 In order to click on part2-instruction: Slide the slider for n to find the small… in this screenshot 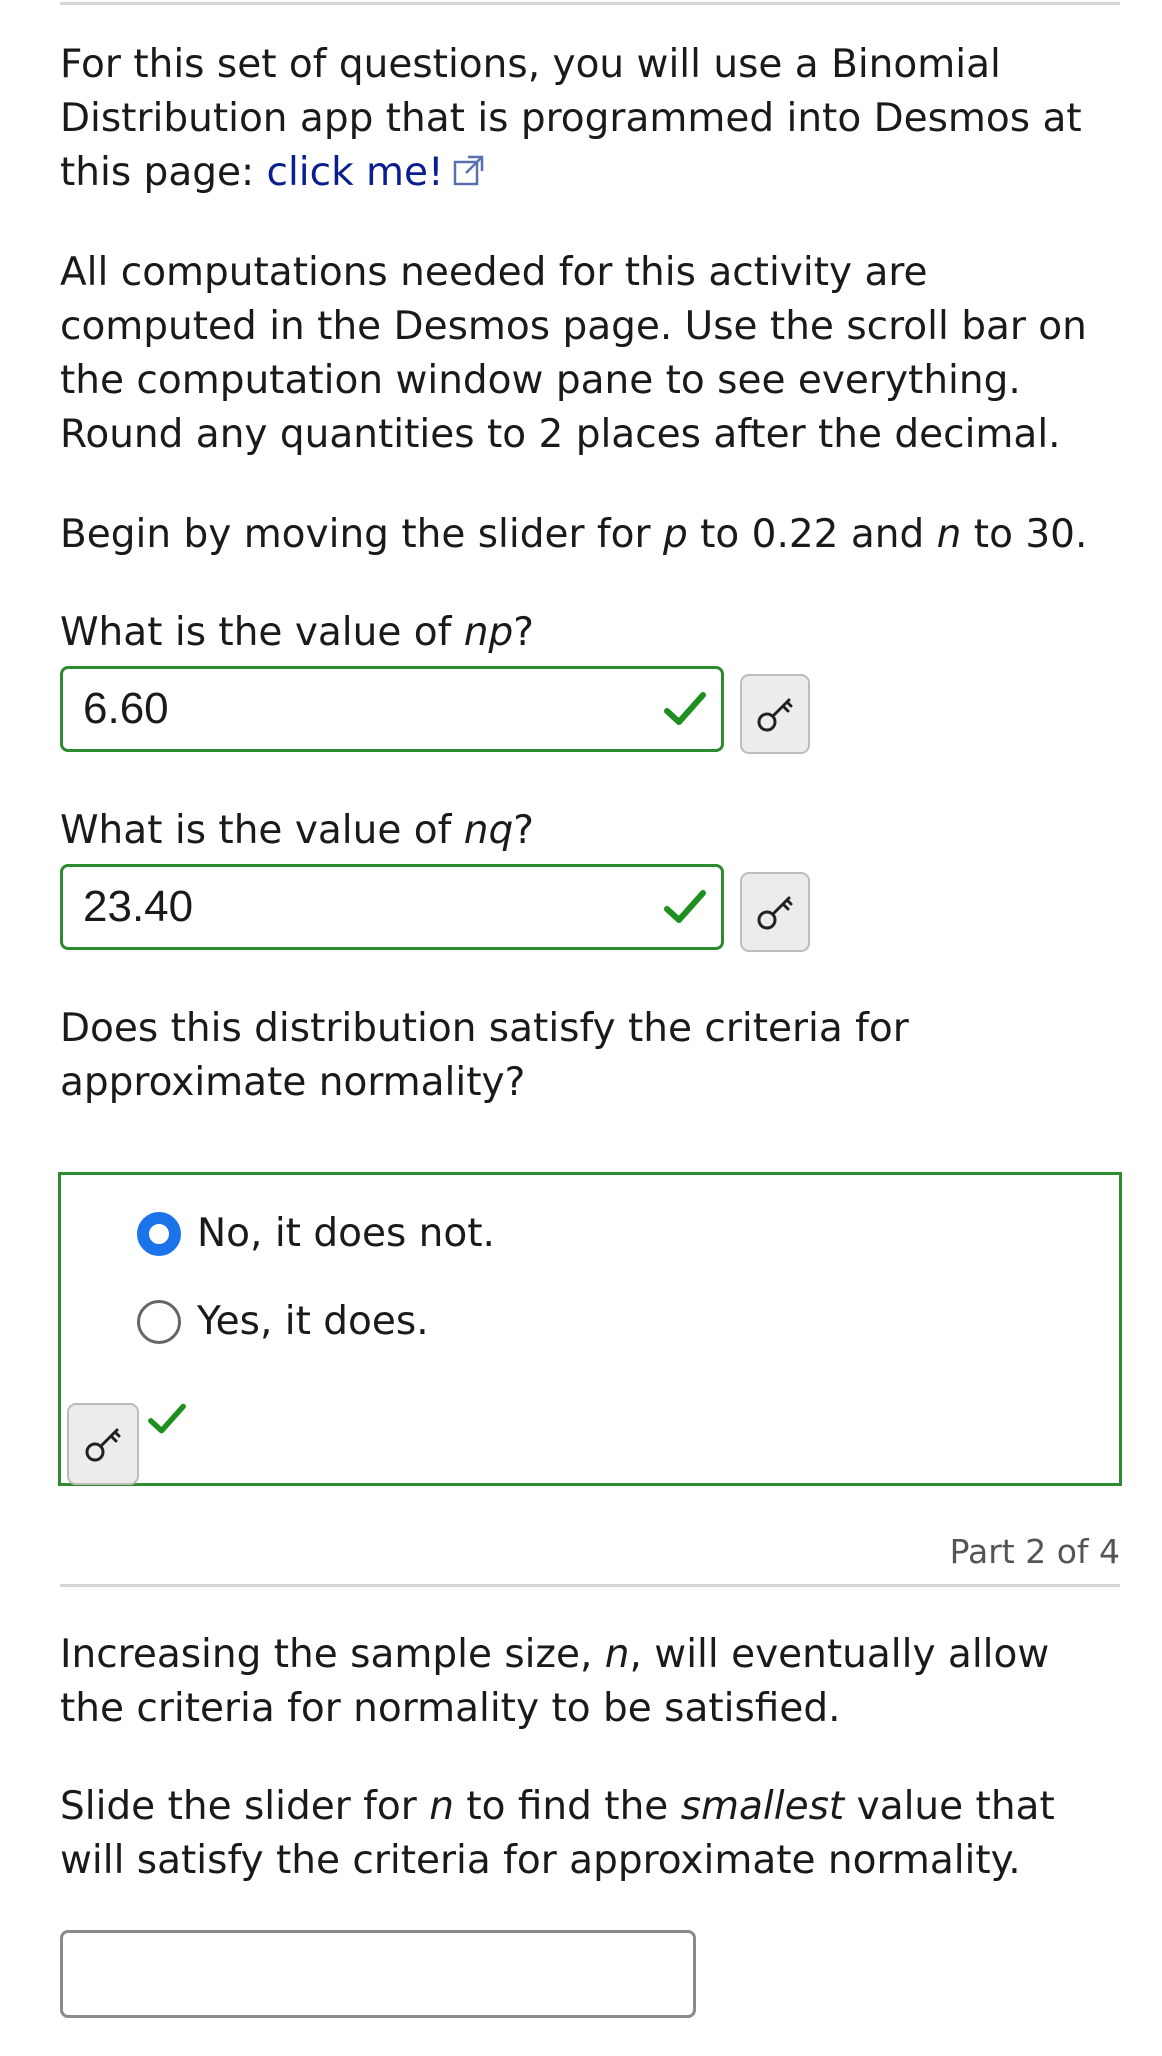, I will do `click(557, 1833)`.